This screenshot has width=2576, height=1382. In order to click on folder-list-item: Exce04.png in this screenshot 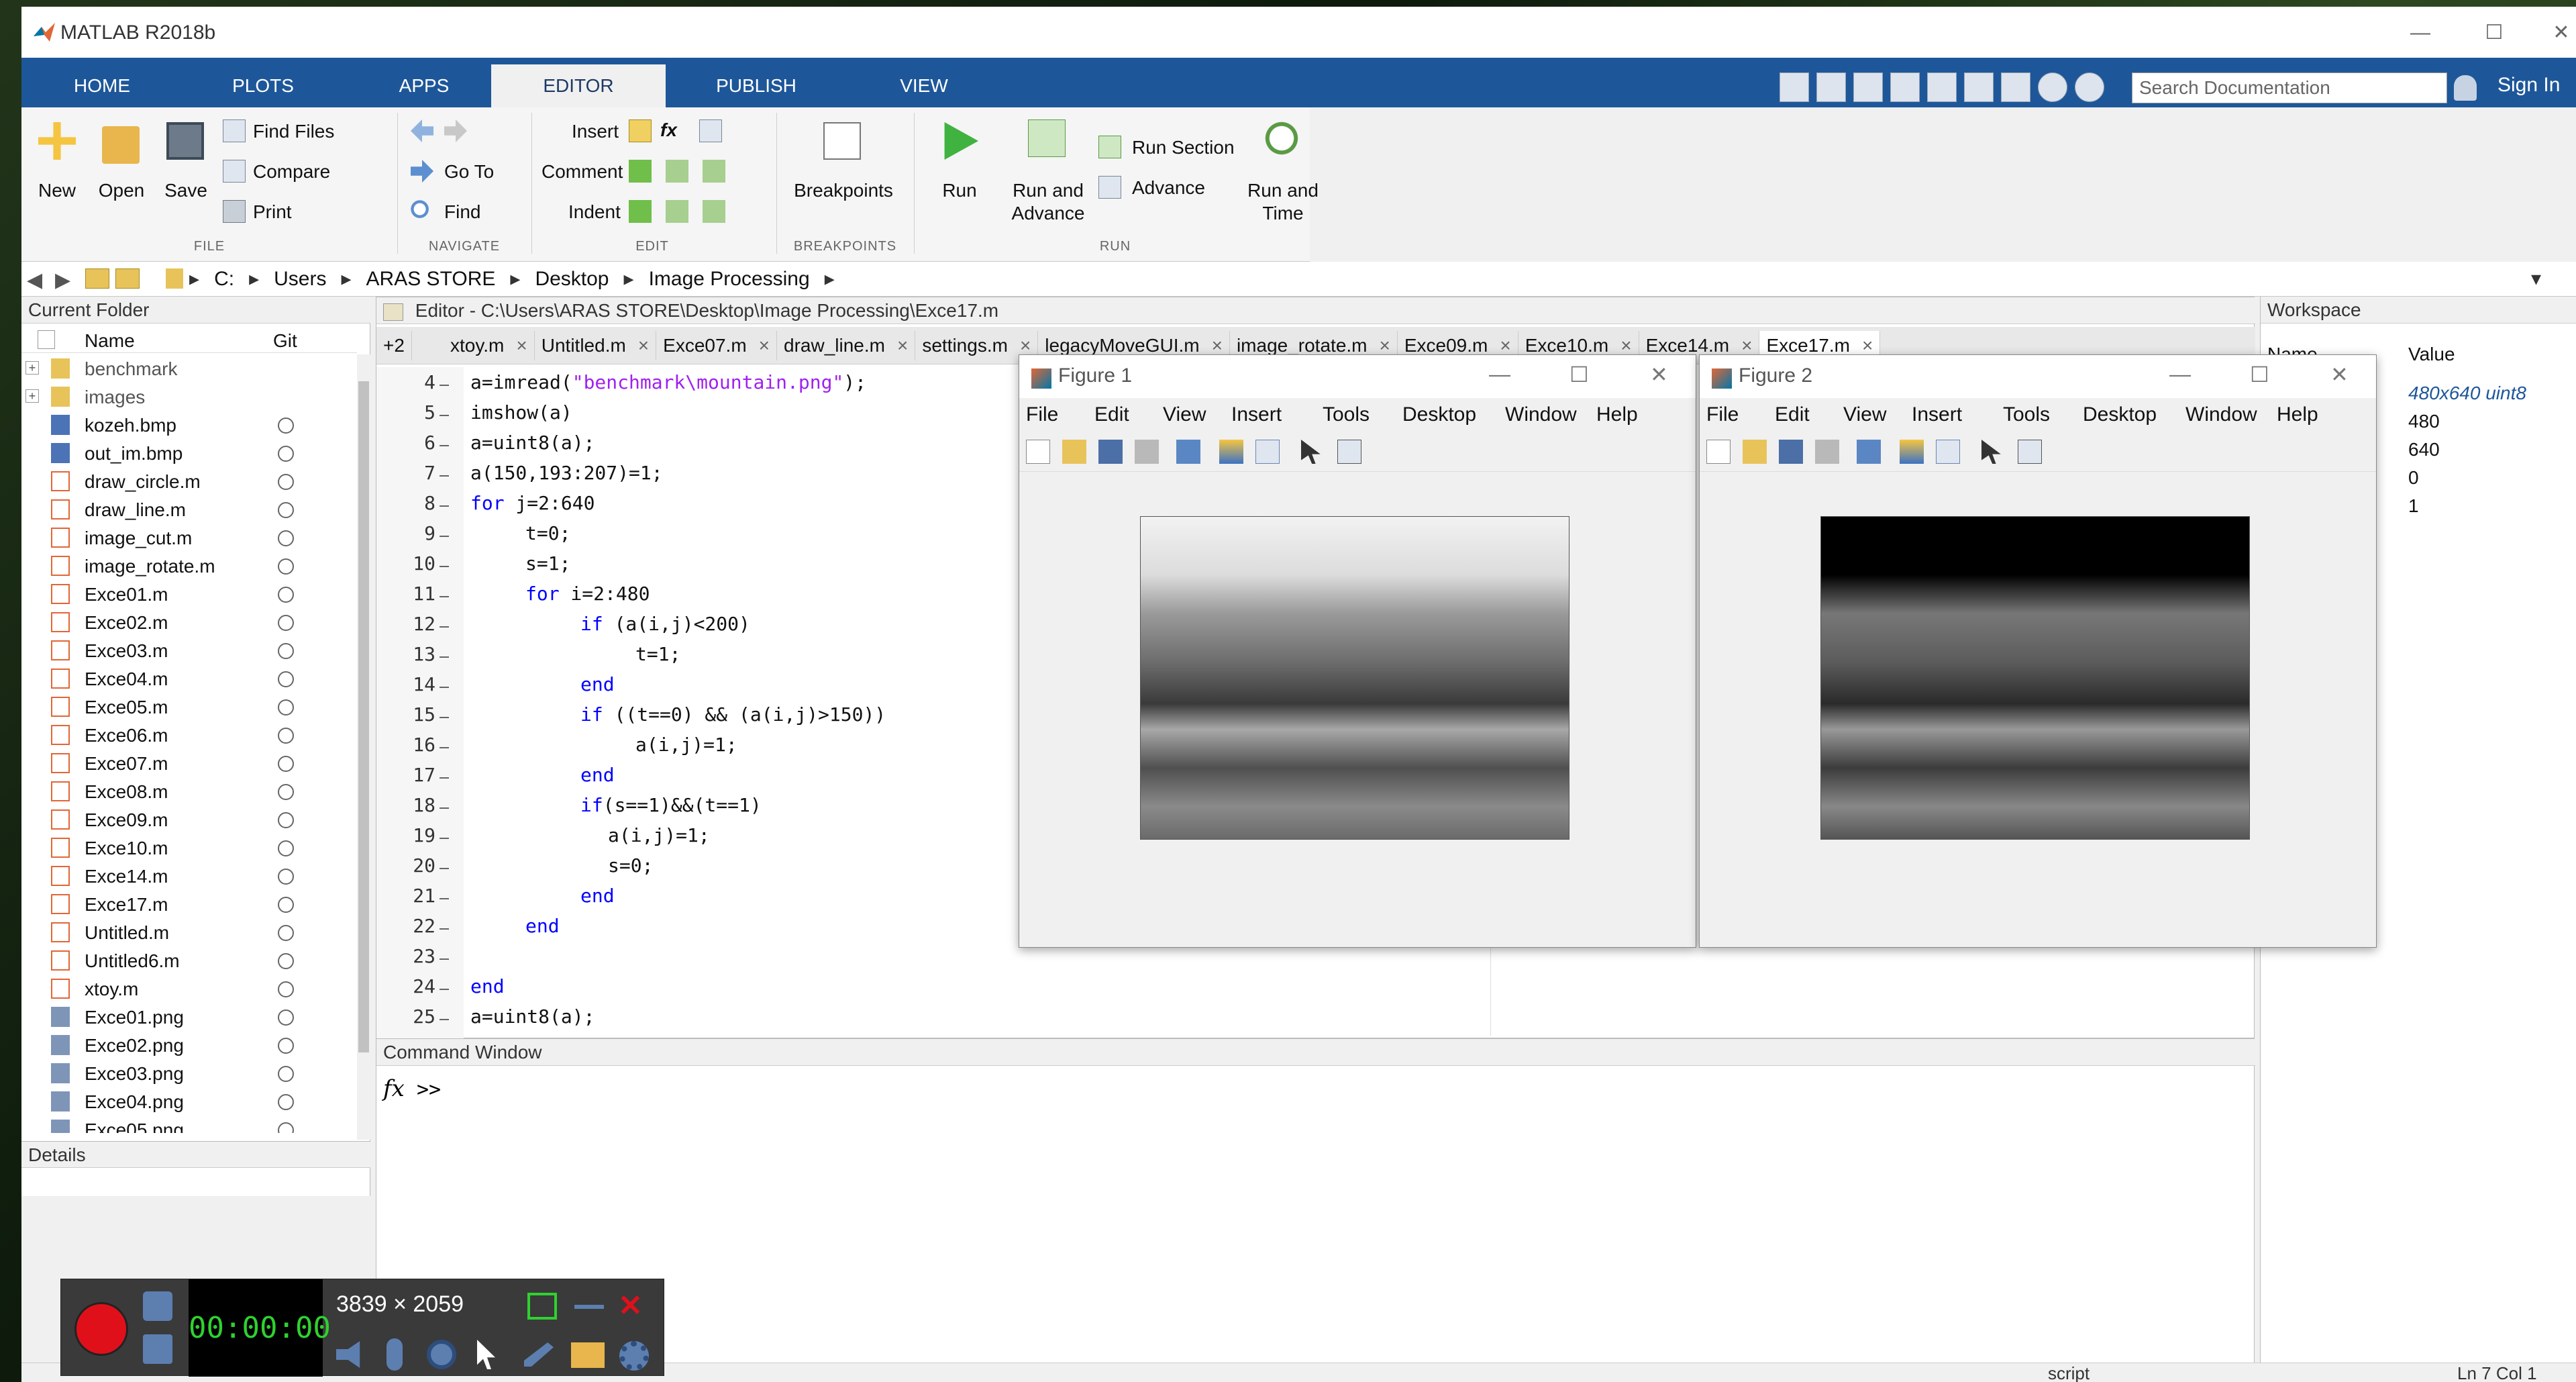, I will do `click(189, 1101)`.